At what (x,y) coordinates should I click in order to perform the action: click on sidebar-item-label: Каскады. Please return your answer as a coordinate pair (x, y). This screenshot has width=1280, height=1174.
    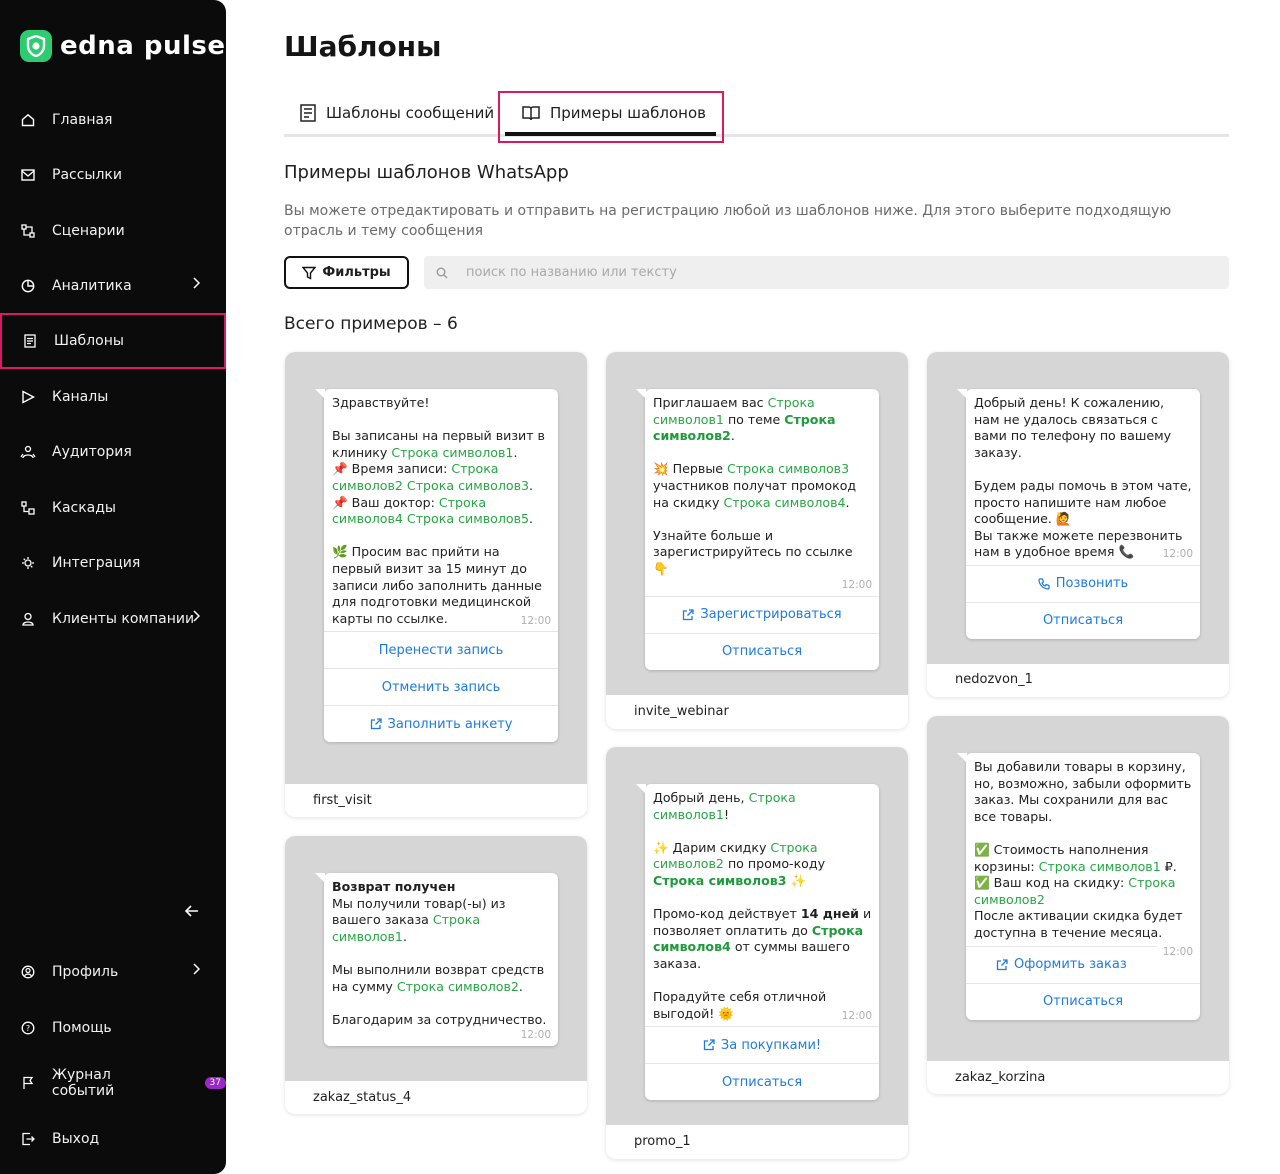
    Looking at the image, I should click on (84, 508).